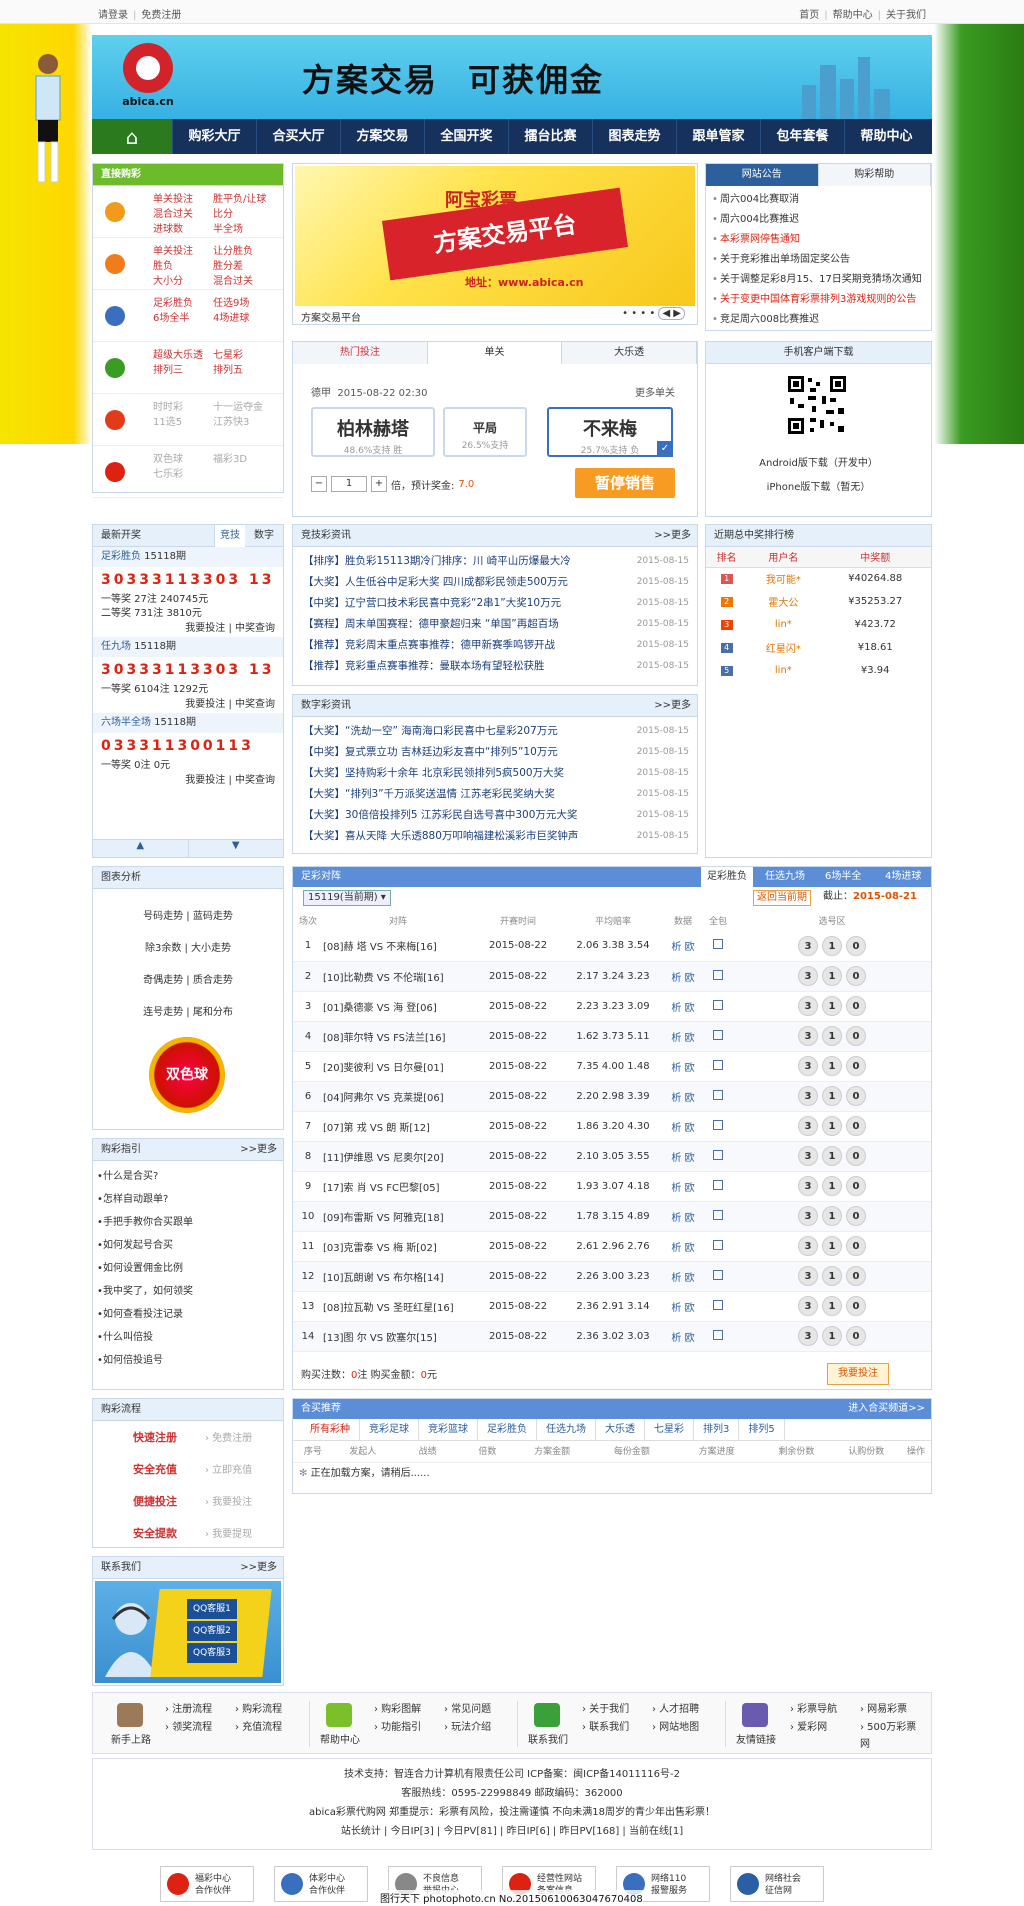  Describe the element at coordinates (188, 1176) in the screenshot. I see `guide-item: 什么是合买?` at that location.